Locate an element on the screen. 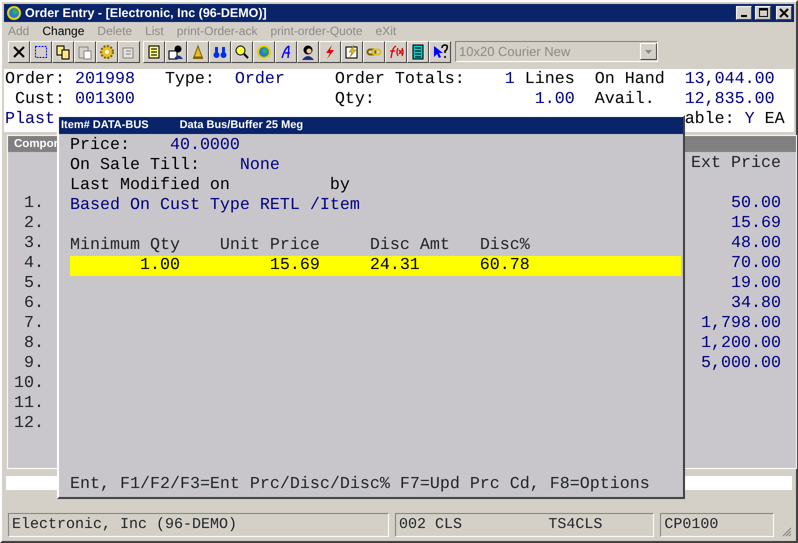 This screenshot has width=798, height=543. status-text: Electronic, Inc (96-DEMO) is located at coordinates (125, 524).